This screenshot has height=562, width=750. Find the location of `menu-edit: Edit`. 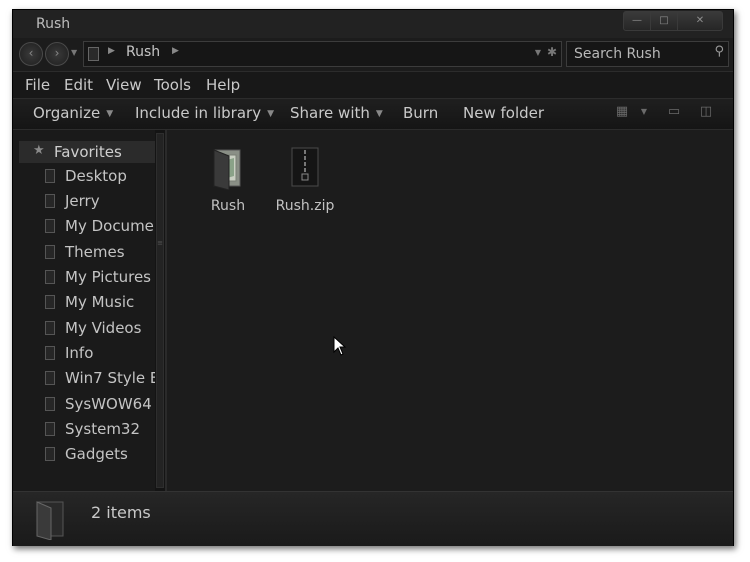

menu-edit: Edit is located at coordinates (78, 85).